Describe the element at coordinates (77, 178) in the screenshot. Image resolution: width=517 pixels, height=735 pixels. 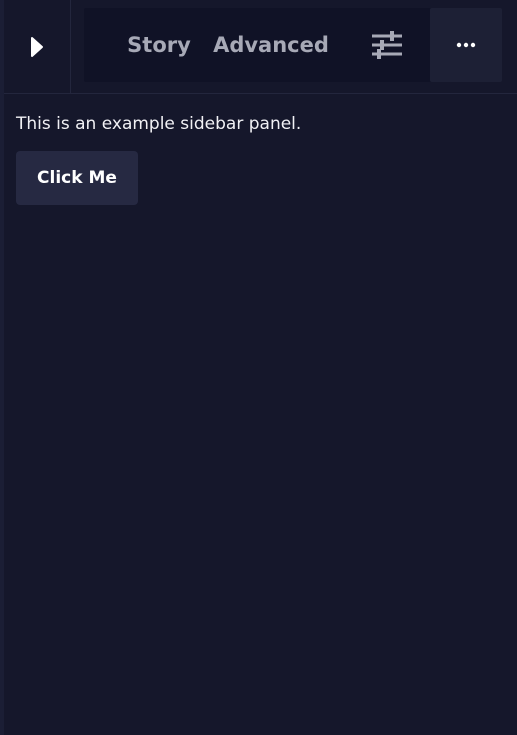
I see `click-me-button: Click Me` at that location.